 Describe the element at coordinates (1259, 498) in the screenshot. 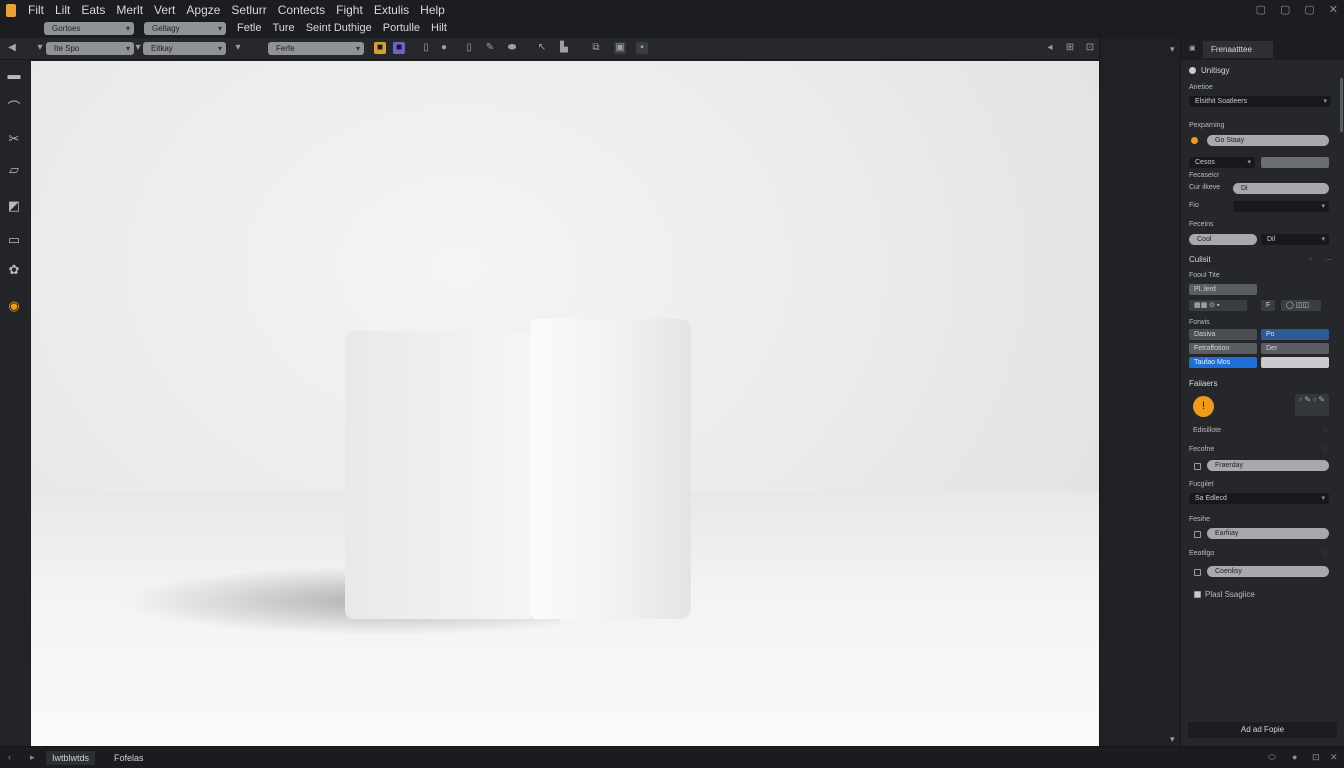

I see `sa-edlecd-dropdown: Sa Edlecd` at that location.